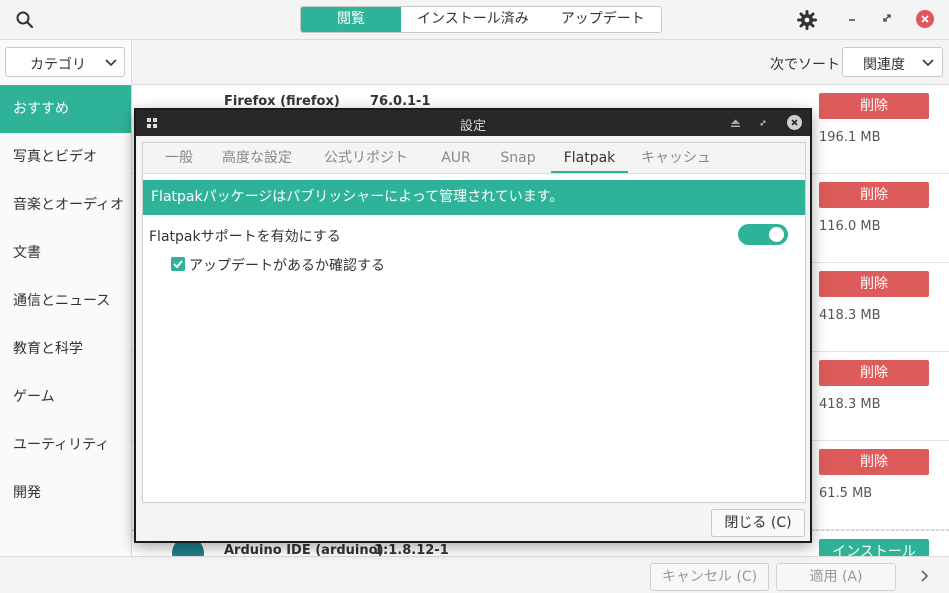 The width and height of the screenshot is (949, 593). Describe the element at coordinates (852, 19) in the screenshot. I see `minimize-icon` at that location.